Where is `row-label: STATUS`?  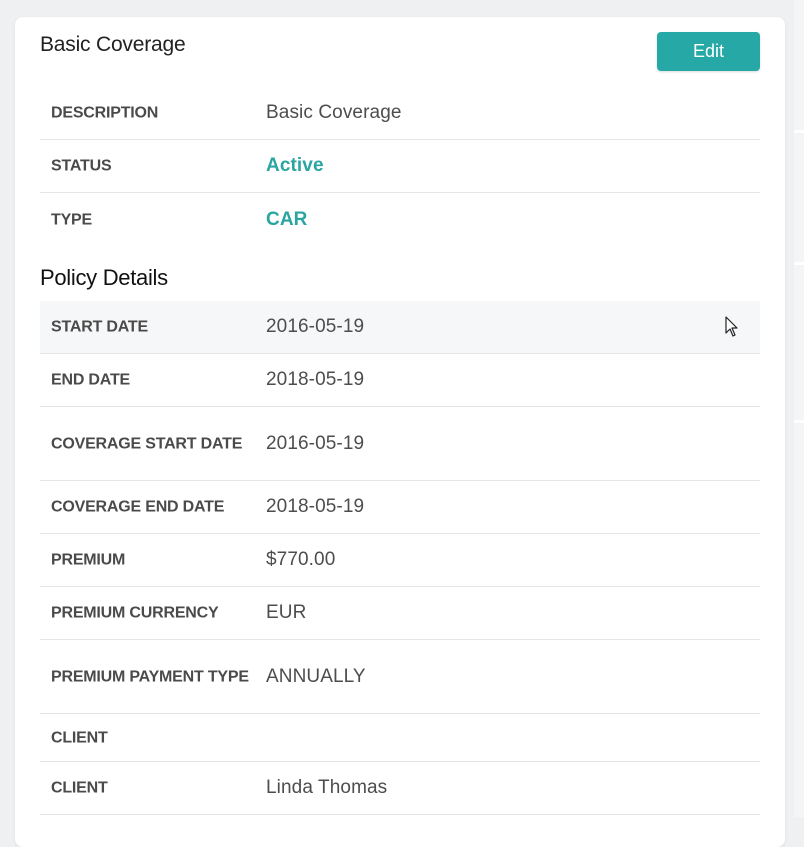 row-label: STATUS is located at coordinates (81, 166).